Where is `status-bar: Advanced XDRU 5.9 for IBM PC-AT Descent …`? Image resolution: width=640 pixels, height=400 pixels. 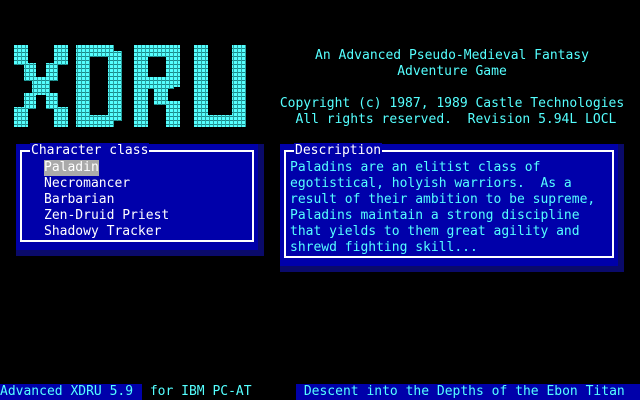 status-bar: Advanced XDRU 5.9 for IBM PC-AT Descent … is located at coordinates (320, 392).